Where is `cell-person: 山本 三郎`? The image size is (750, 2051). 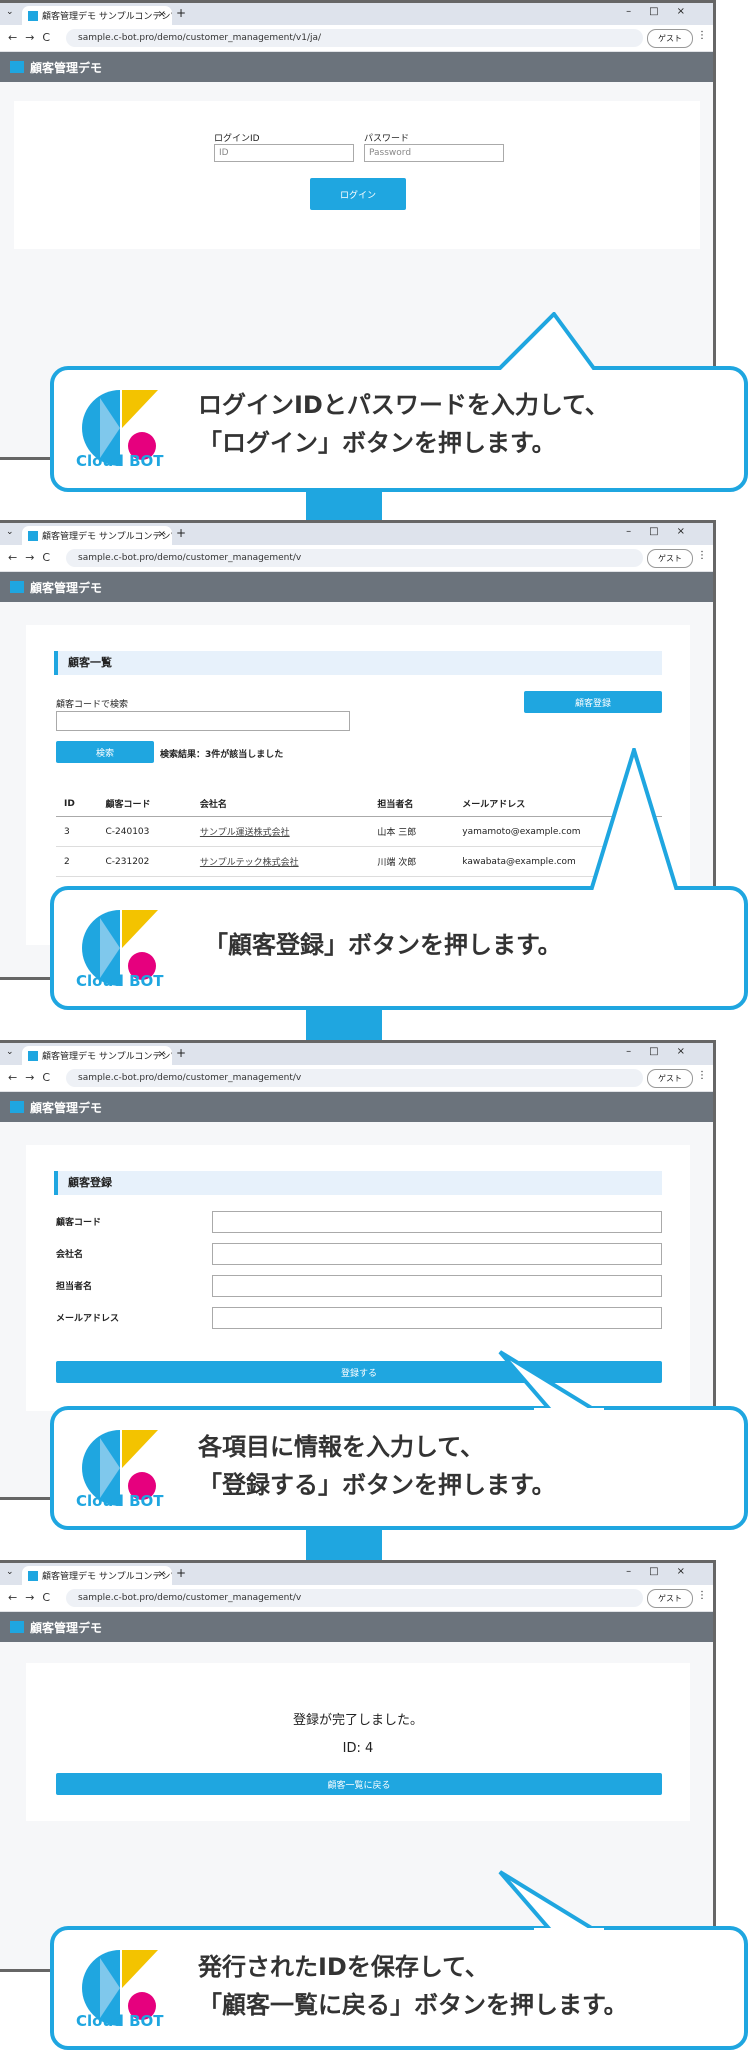
cell-person: 山本 三郎 is located at coordinates (412, 831).